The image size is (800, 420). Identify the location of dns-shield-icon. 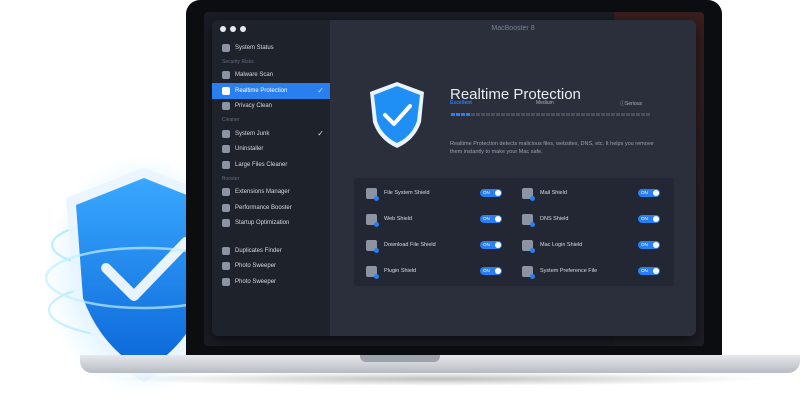
(528, 220).